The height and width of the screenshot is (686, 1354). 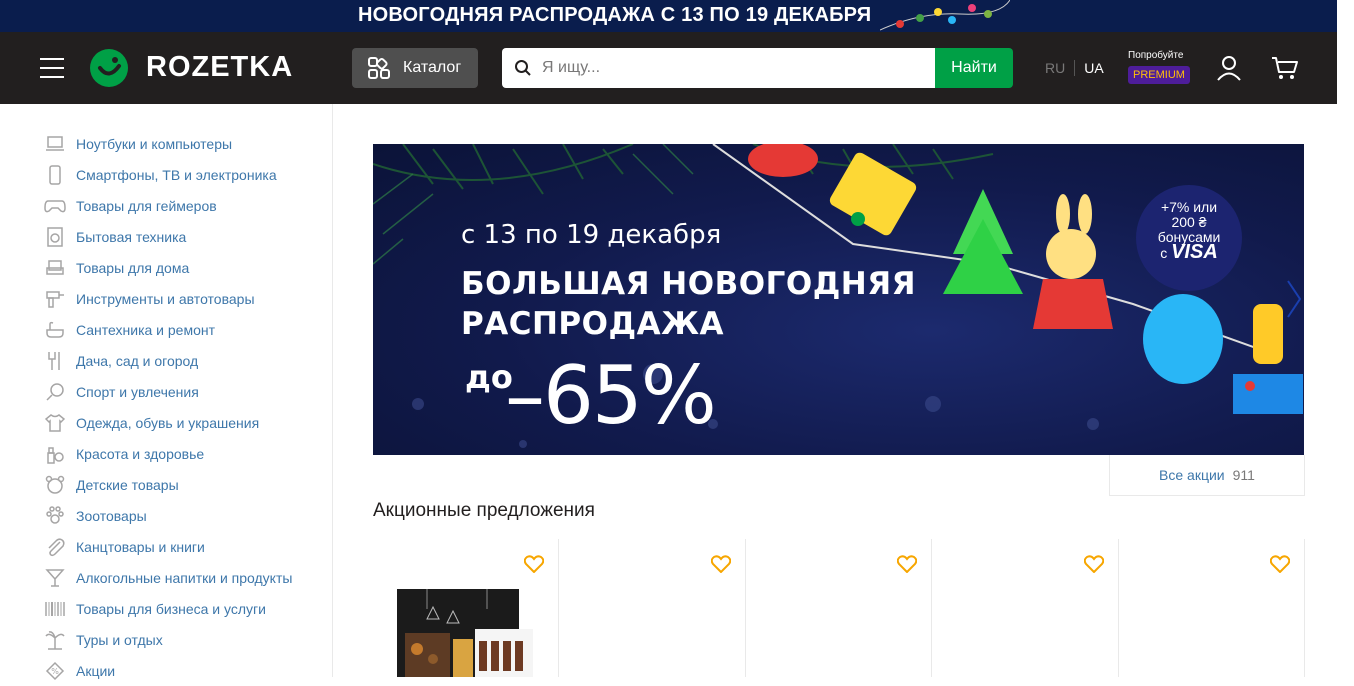 I want to click on sidebar-item-laptops: Ноутбуки и компьютеры, so click(x=188, y=143).